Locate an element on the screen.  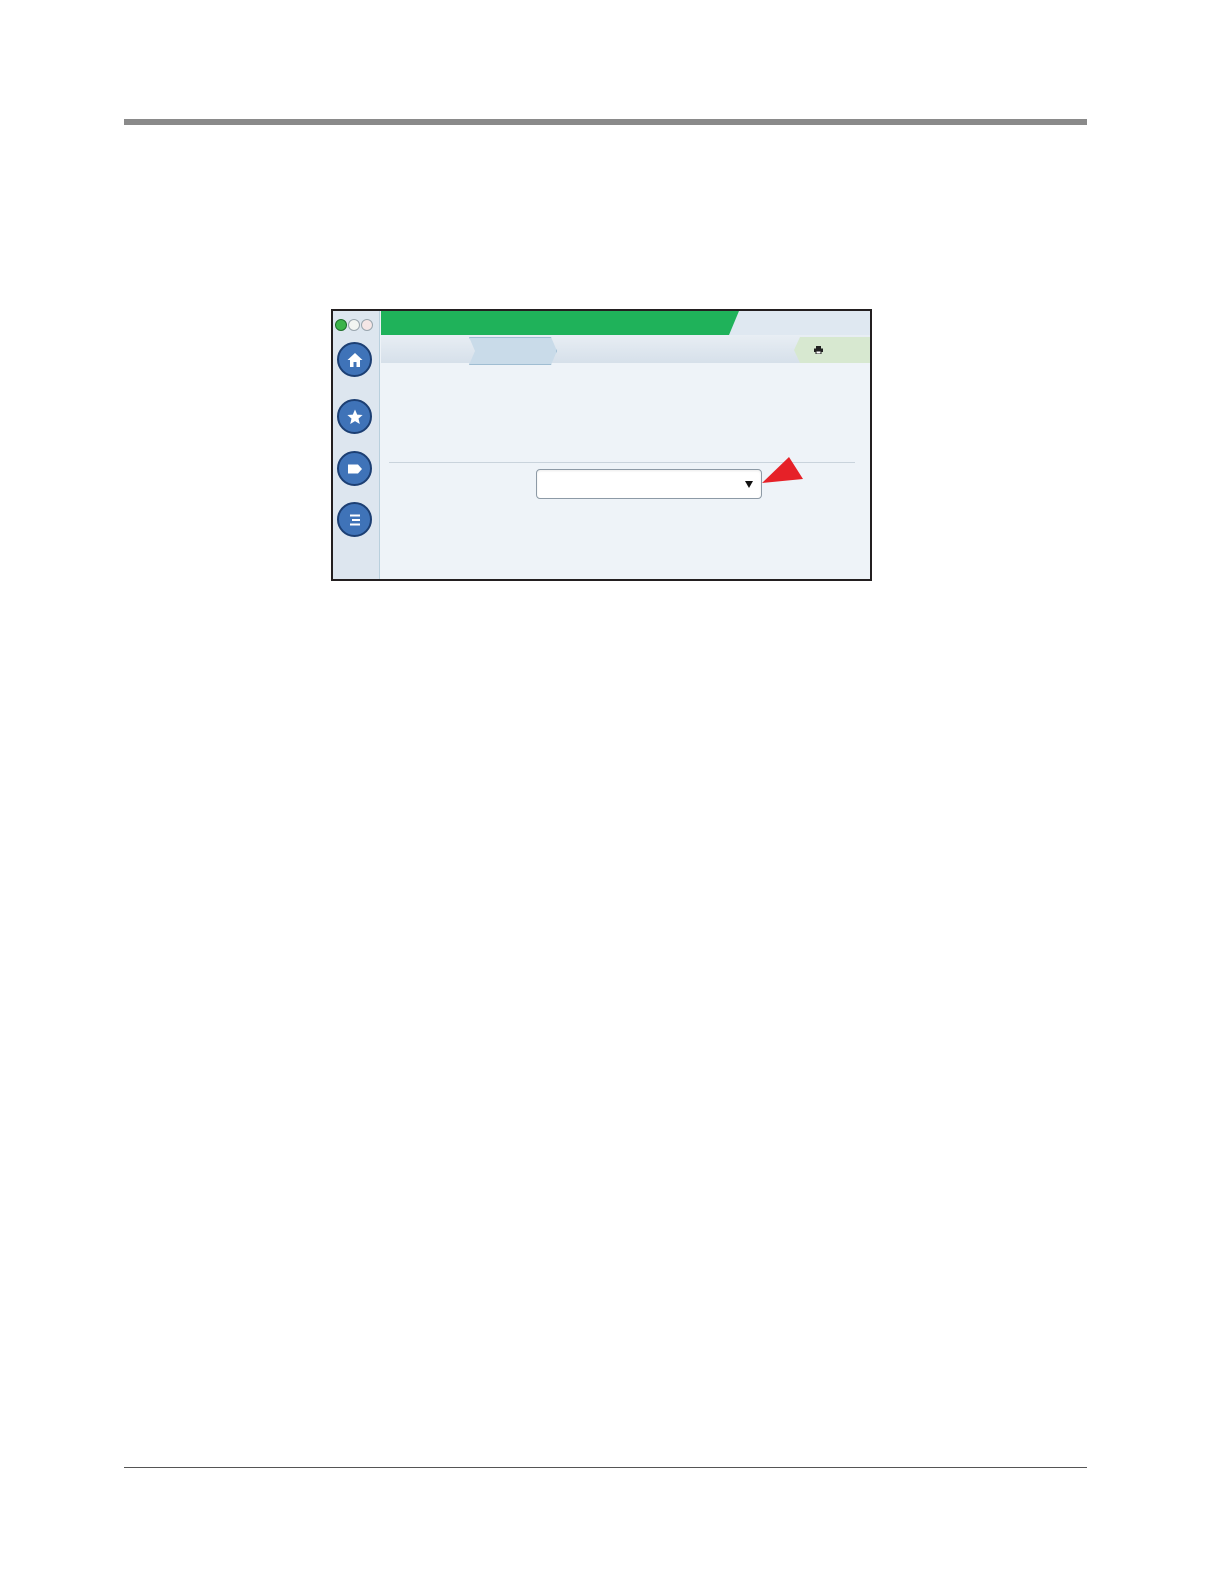
menu-icon is located at coordinates (354, 519).